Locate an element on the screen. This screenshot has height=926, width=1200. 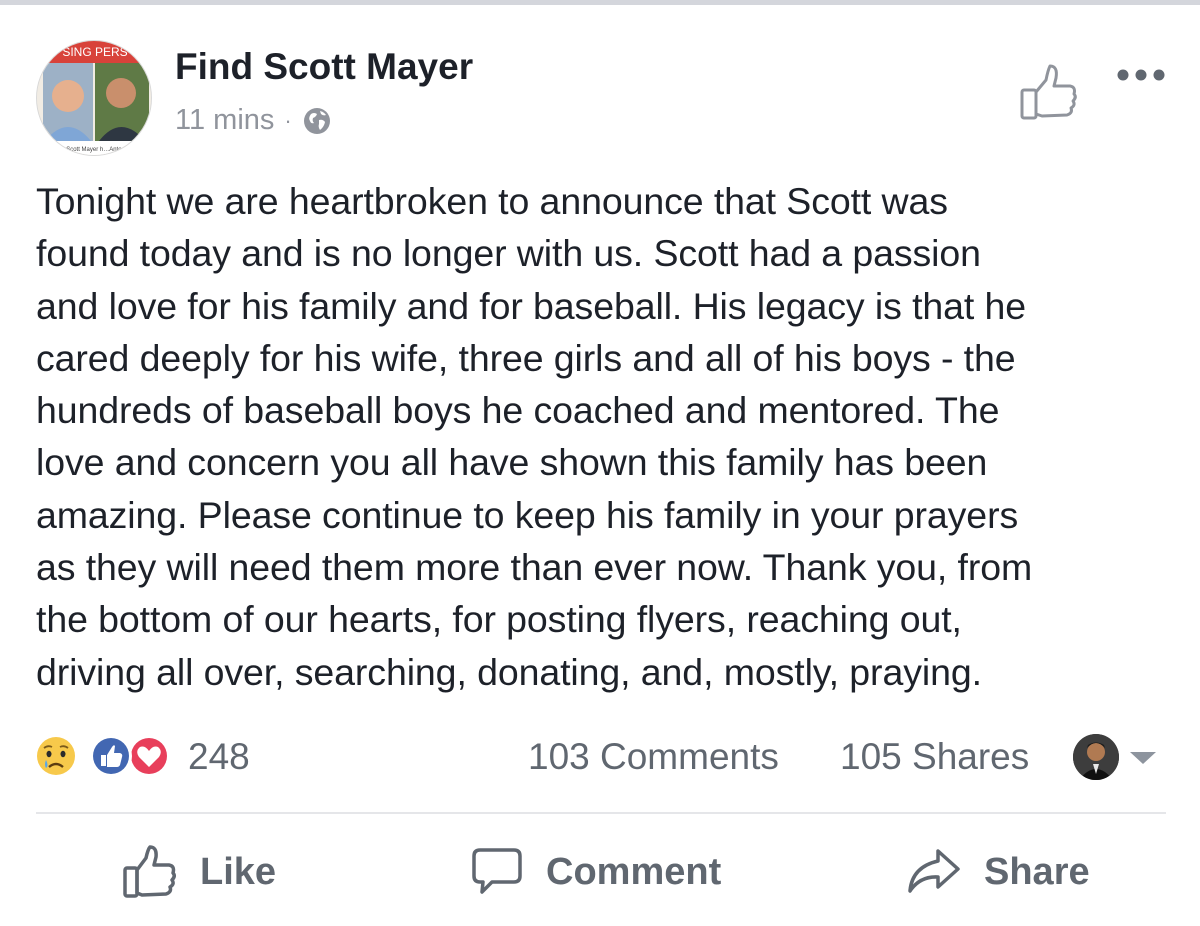
page-name: Find Scott Mayer is located at coordinates (324, 67).